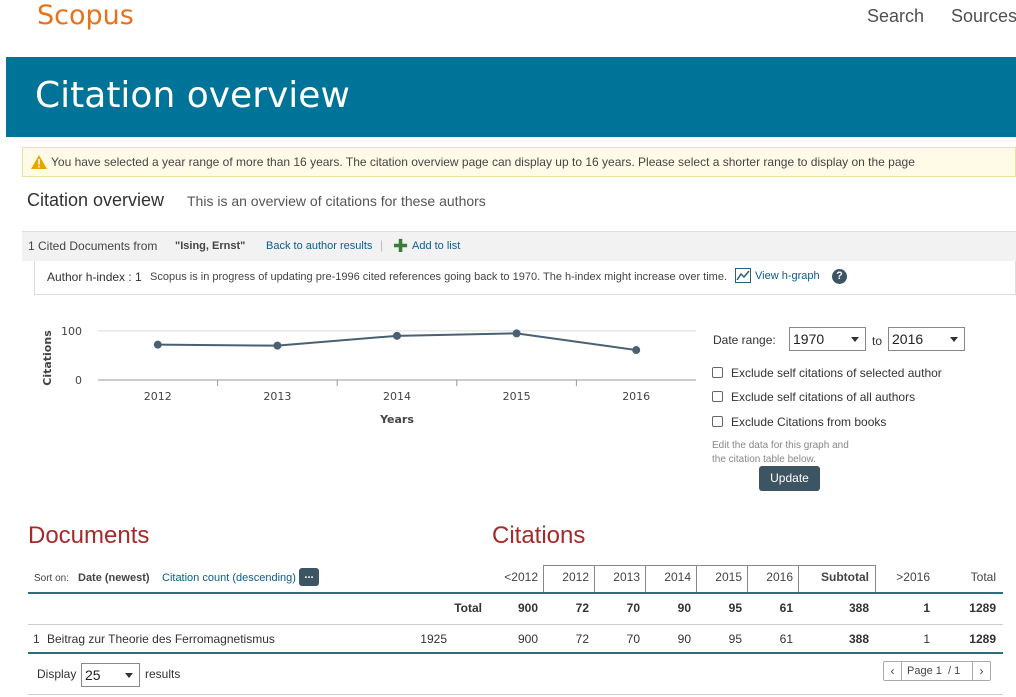  What do you see at coordinates (511, 97) in the screenshot?
I see `title-banner: Citation overview` at bounding box center [511, 97].